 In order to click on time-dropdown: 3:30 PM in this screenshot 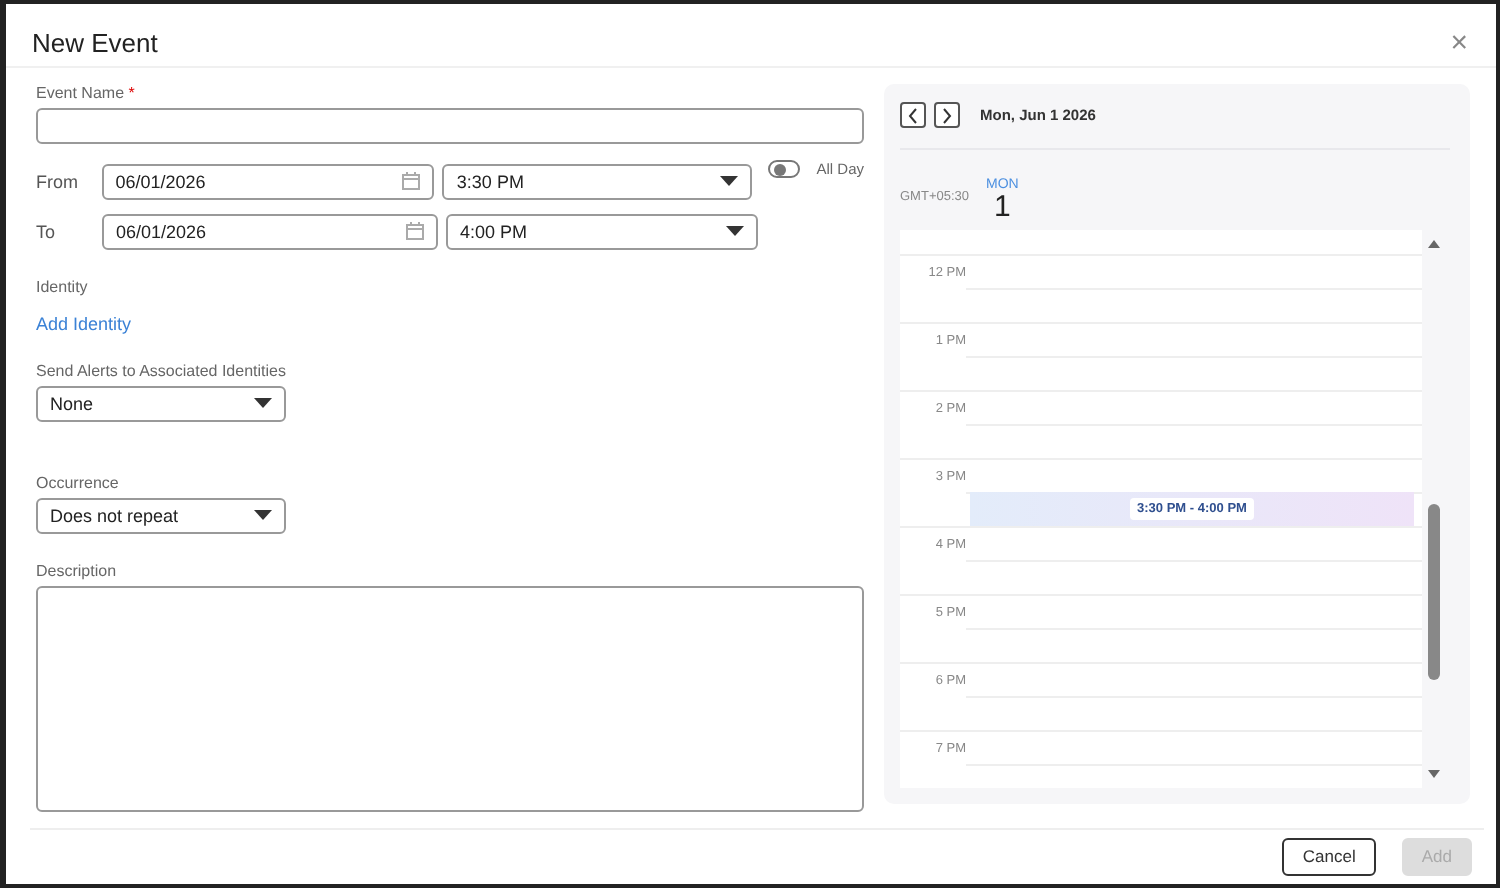, I will do `click(597, 181)`.